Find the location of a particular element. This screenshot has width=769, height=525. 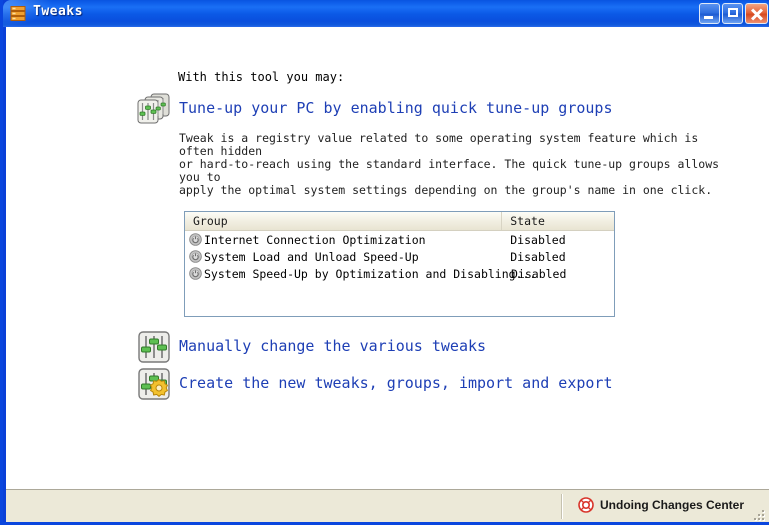

row-group-cell: System Load and Unload Speed-Up is located at coordinates (343, 257).